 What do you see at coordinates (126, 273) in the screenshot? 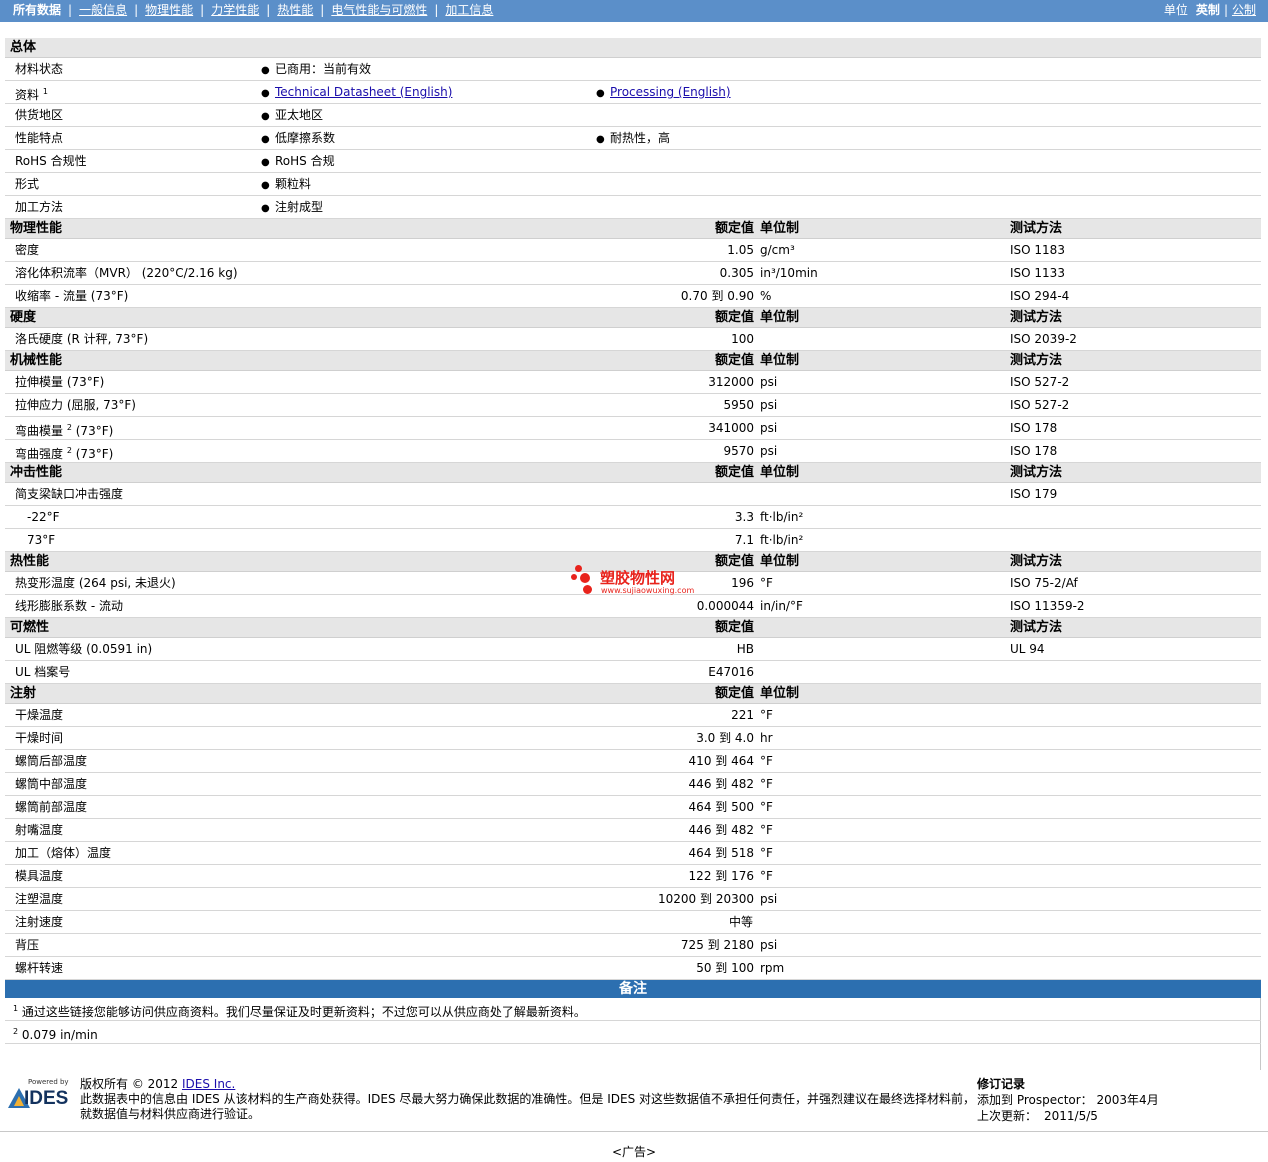
I see `property-name: 溶化体积流率（MVR） (220°C/2.16 kg)` at bounding box center [126, 273].